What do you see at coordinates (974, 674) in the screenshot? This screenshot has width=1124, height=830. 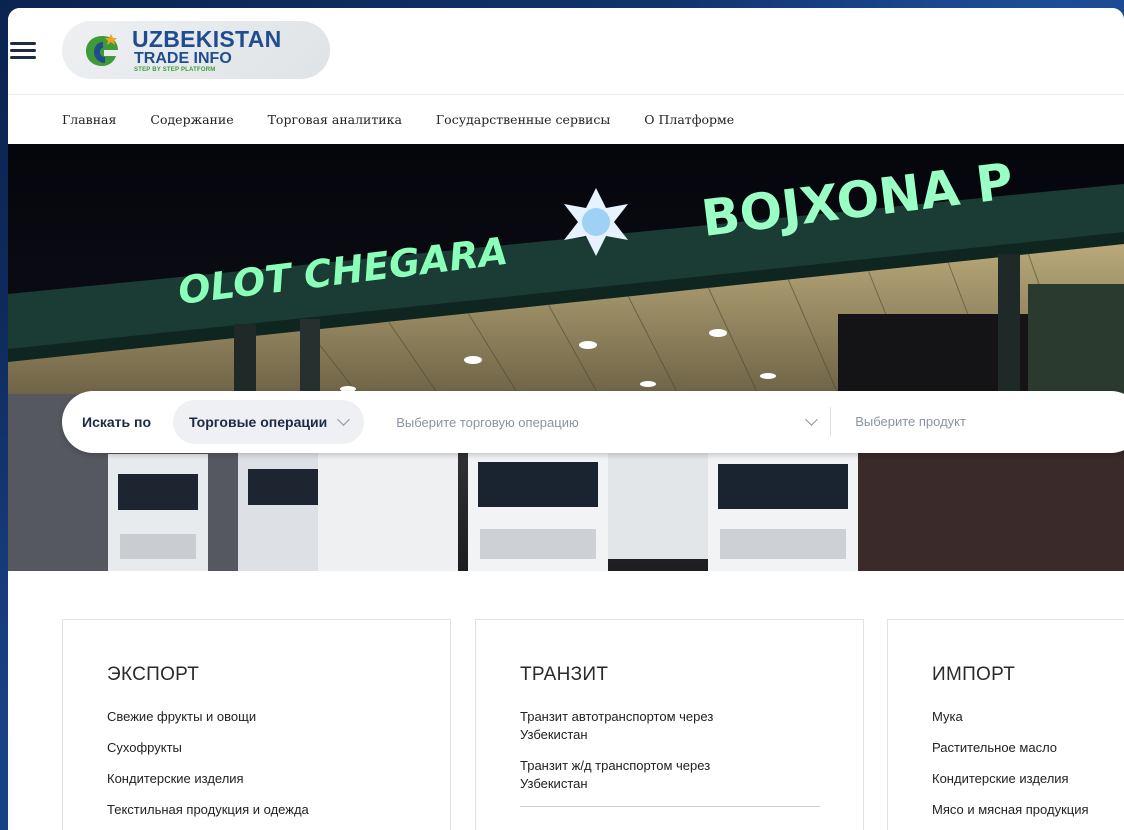 I see `card-title: ИМПОРТ` at bounding box center [974, 674].